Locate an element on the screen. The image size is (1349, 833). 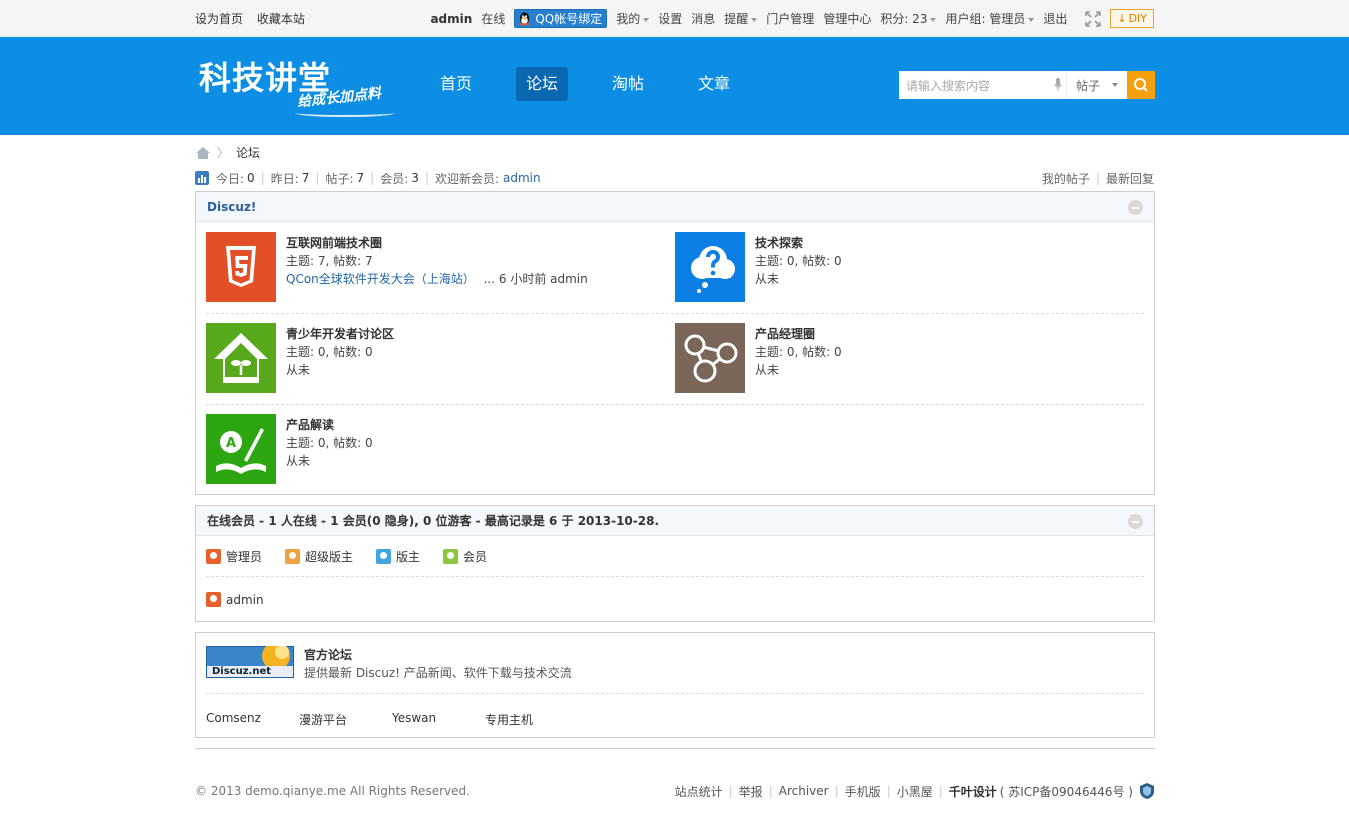
search-input: 请输入搜索内容 is located at coordinates (983, 85).